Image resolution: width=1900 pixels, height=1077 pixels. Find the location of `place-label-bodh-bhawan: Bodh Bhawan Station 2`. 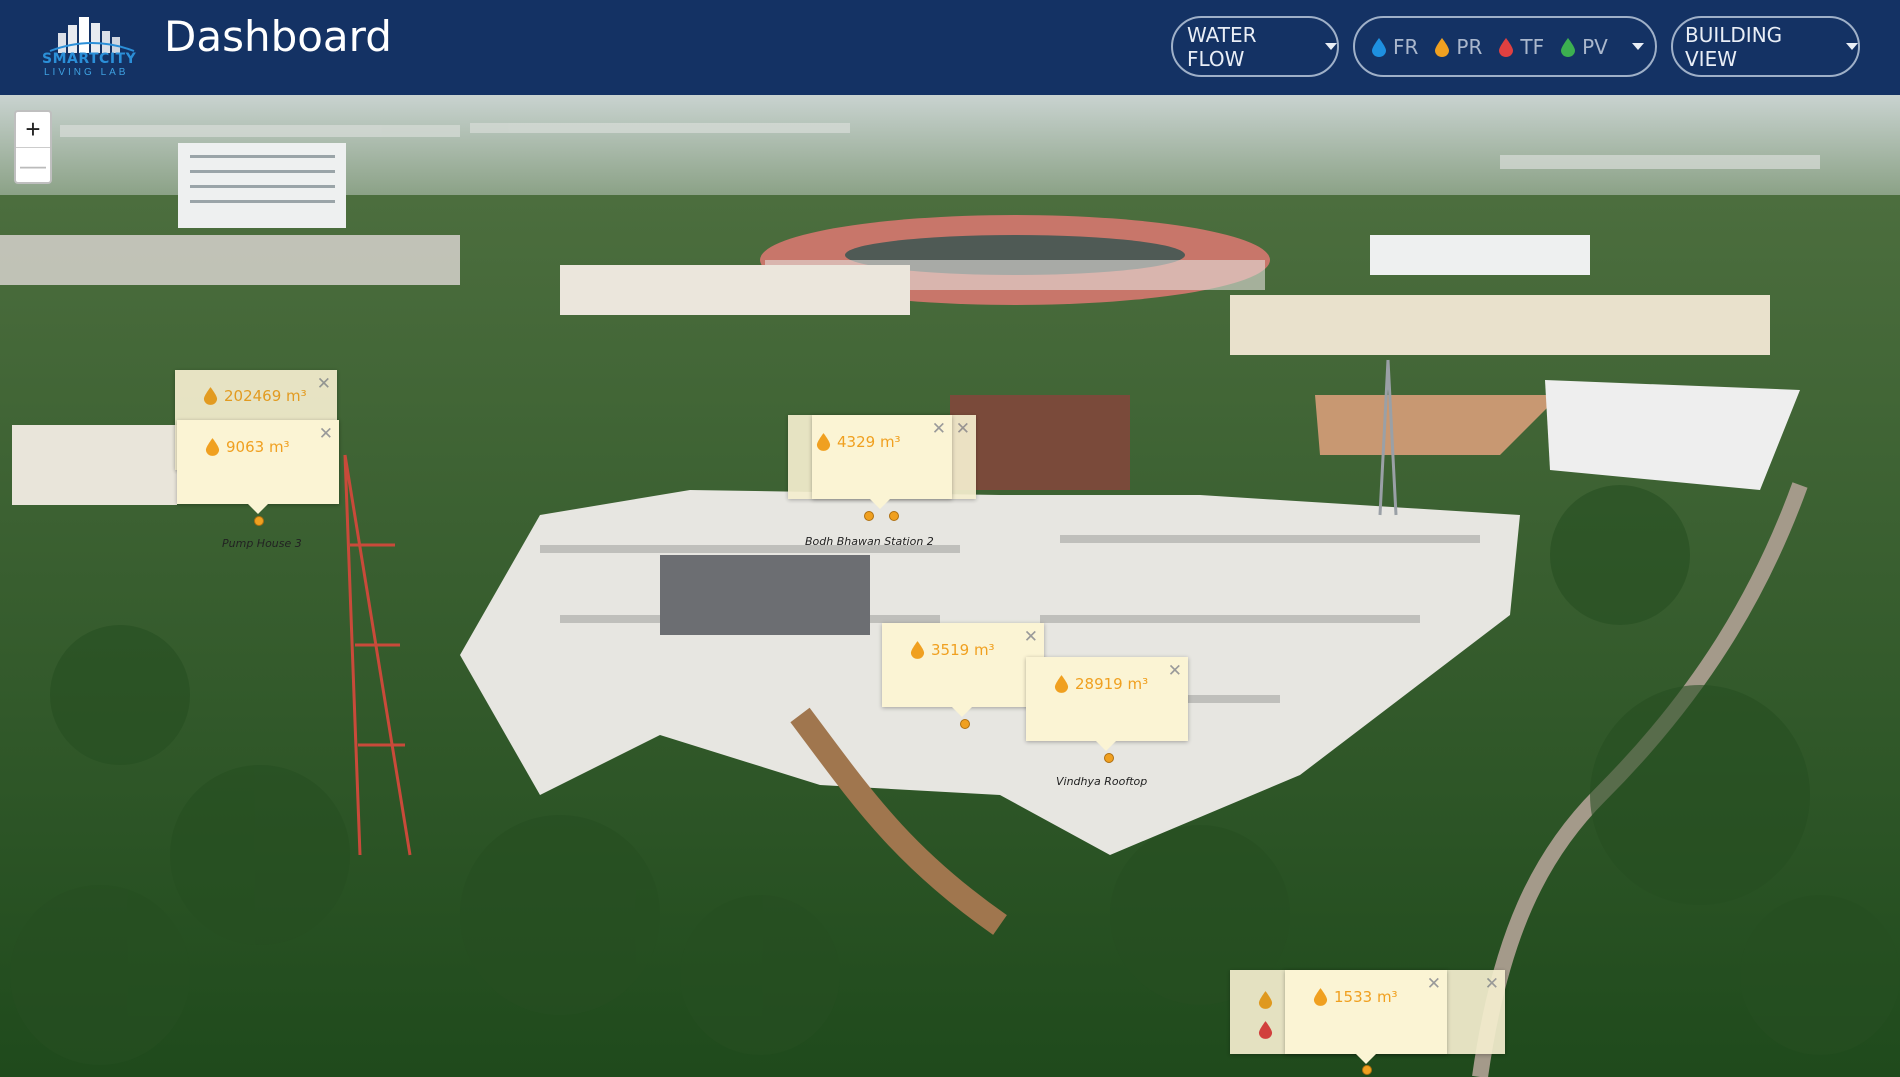

place-label-bodh-bhawan: Bodh Bhawan Station 2 is located at coordinates (869, 541).